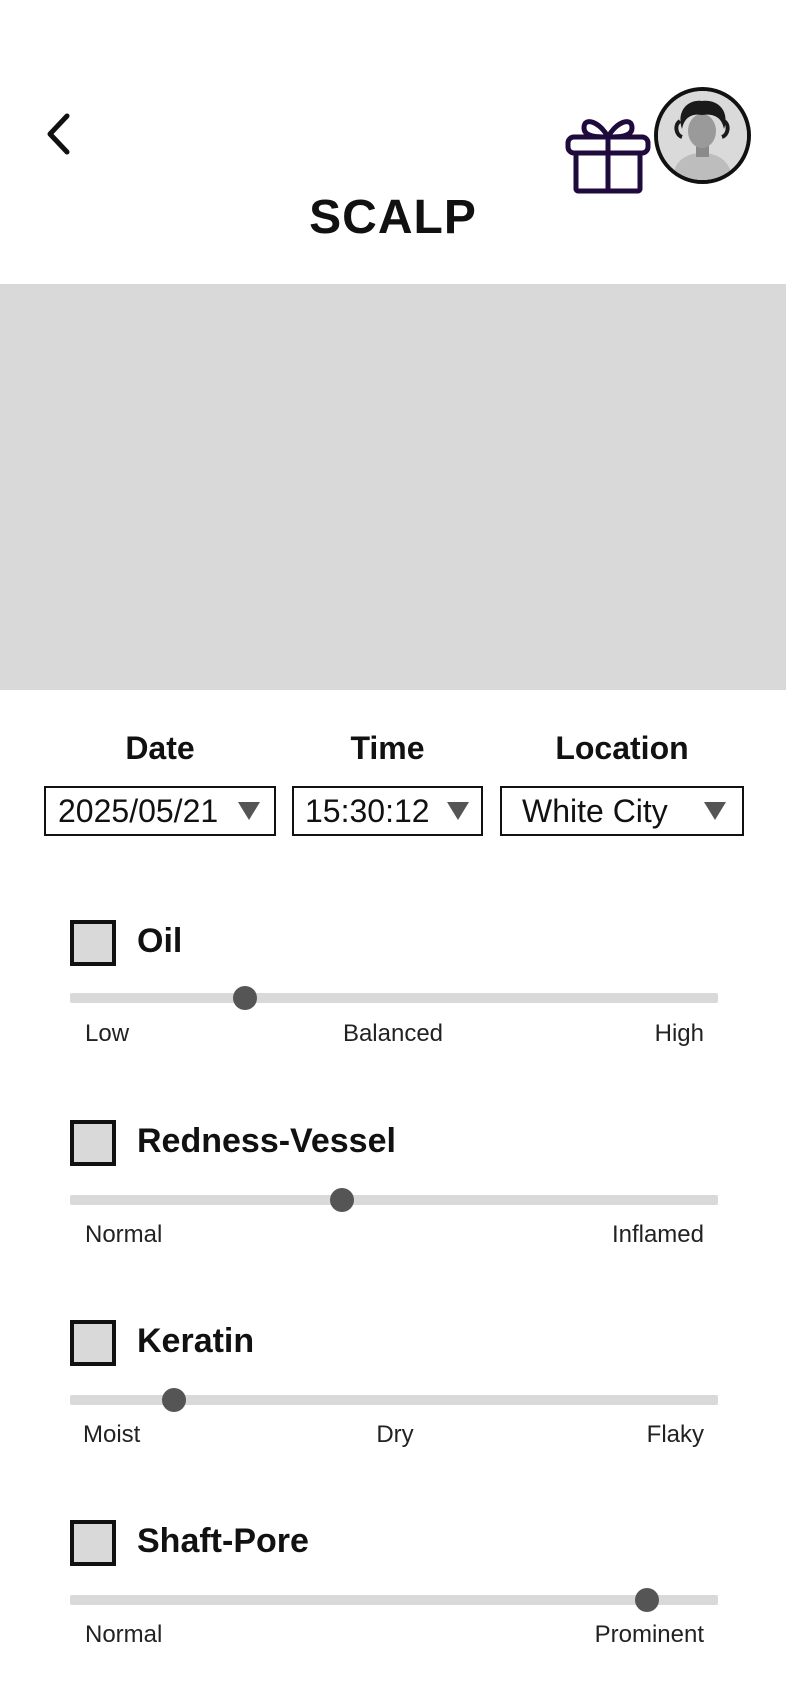 This screenshot has width=786, height=1704. I want to click on location-select: White City, so click(622, 811).